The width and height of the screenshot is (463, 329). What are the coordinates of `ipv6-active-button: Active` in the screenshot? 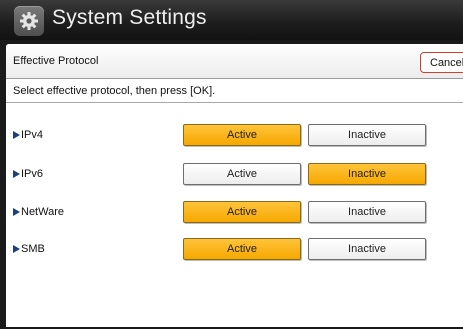 It's located at (242, 174).